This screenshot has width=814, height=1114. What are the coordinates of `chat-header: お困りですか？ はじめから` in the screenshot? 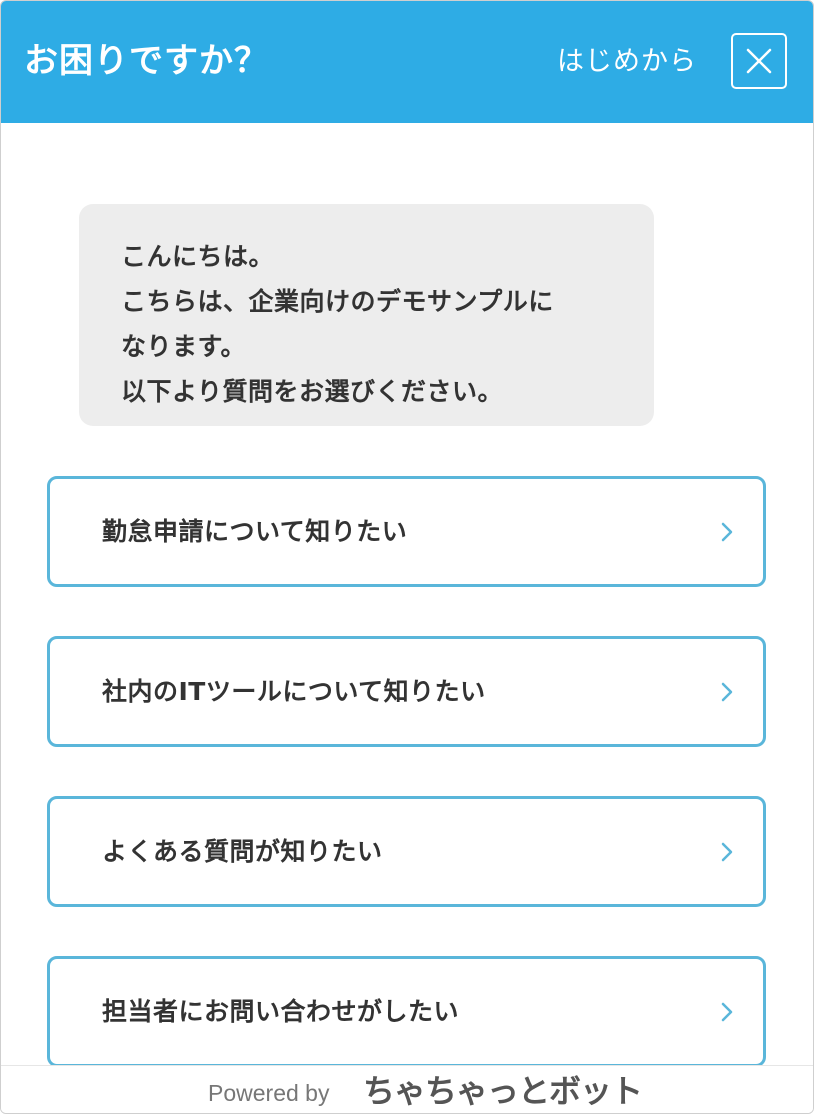 It's located at (407, 62).